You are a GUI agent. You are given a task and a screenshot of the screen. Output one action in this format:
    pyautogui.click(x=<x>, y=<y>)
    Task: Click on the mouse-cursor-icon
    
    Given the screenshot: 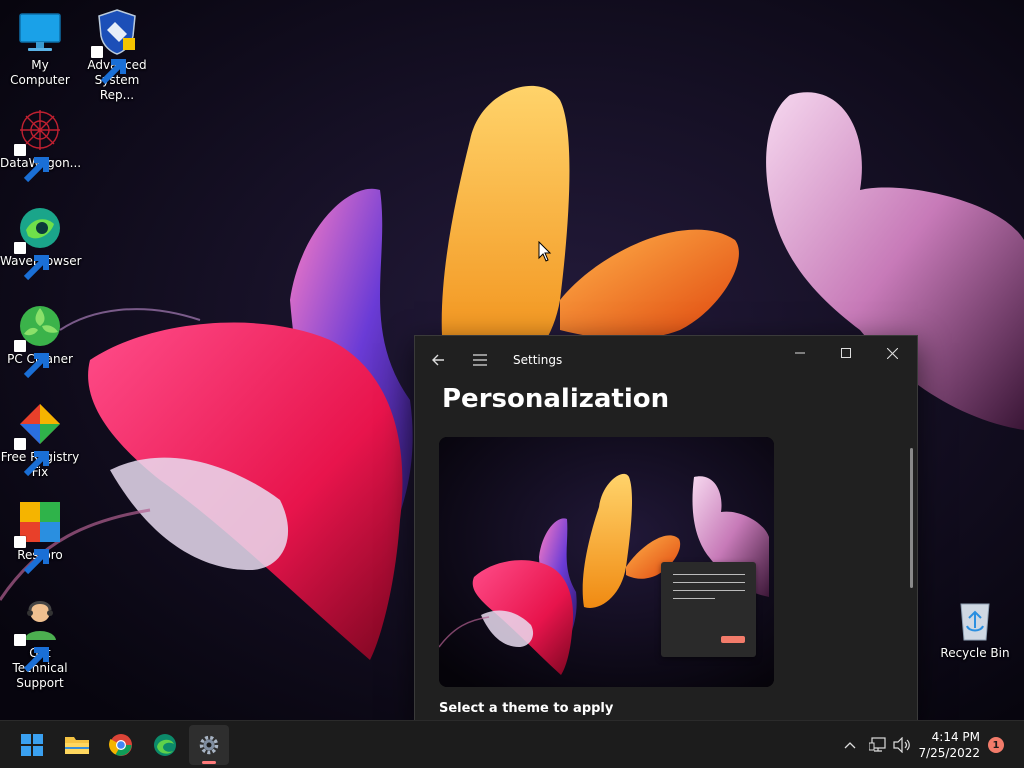 What is the action you would take?
    pyautogui.click(x=545, y=251)
    